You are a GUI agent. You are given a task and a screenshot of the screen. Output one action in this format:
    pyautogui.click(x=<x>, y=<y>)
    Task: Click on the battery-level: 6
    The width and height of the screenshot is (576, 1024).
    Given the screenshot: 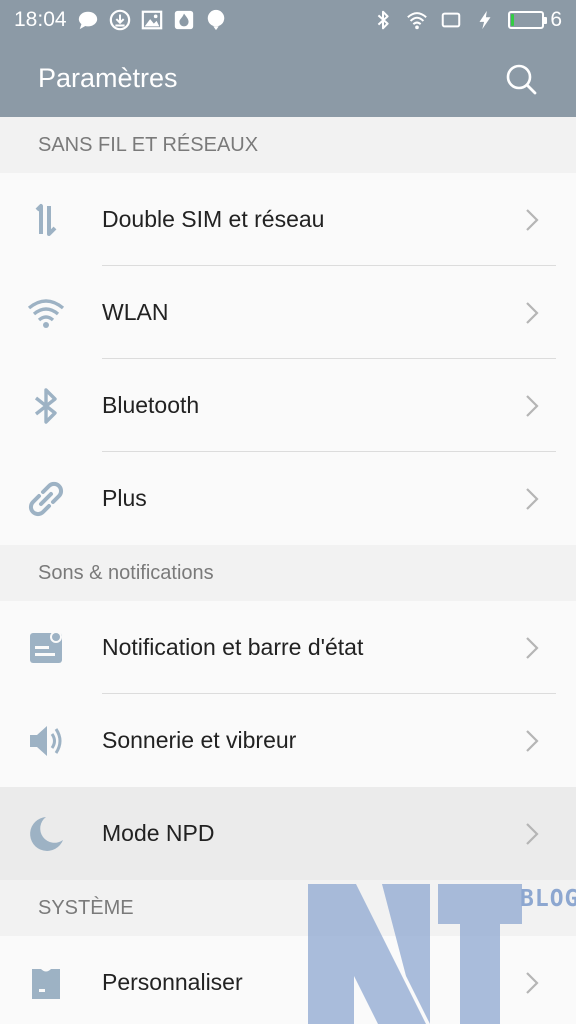 What is the action you would take?
    pyautogui.click(x=556, y=19)
    